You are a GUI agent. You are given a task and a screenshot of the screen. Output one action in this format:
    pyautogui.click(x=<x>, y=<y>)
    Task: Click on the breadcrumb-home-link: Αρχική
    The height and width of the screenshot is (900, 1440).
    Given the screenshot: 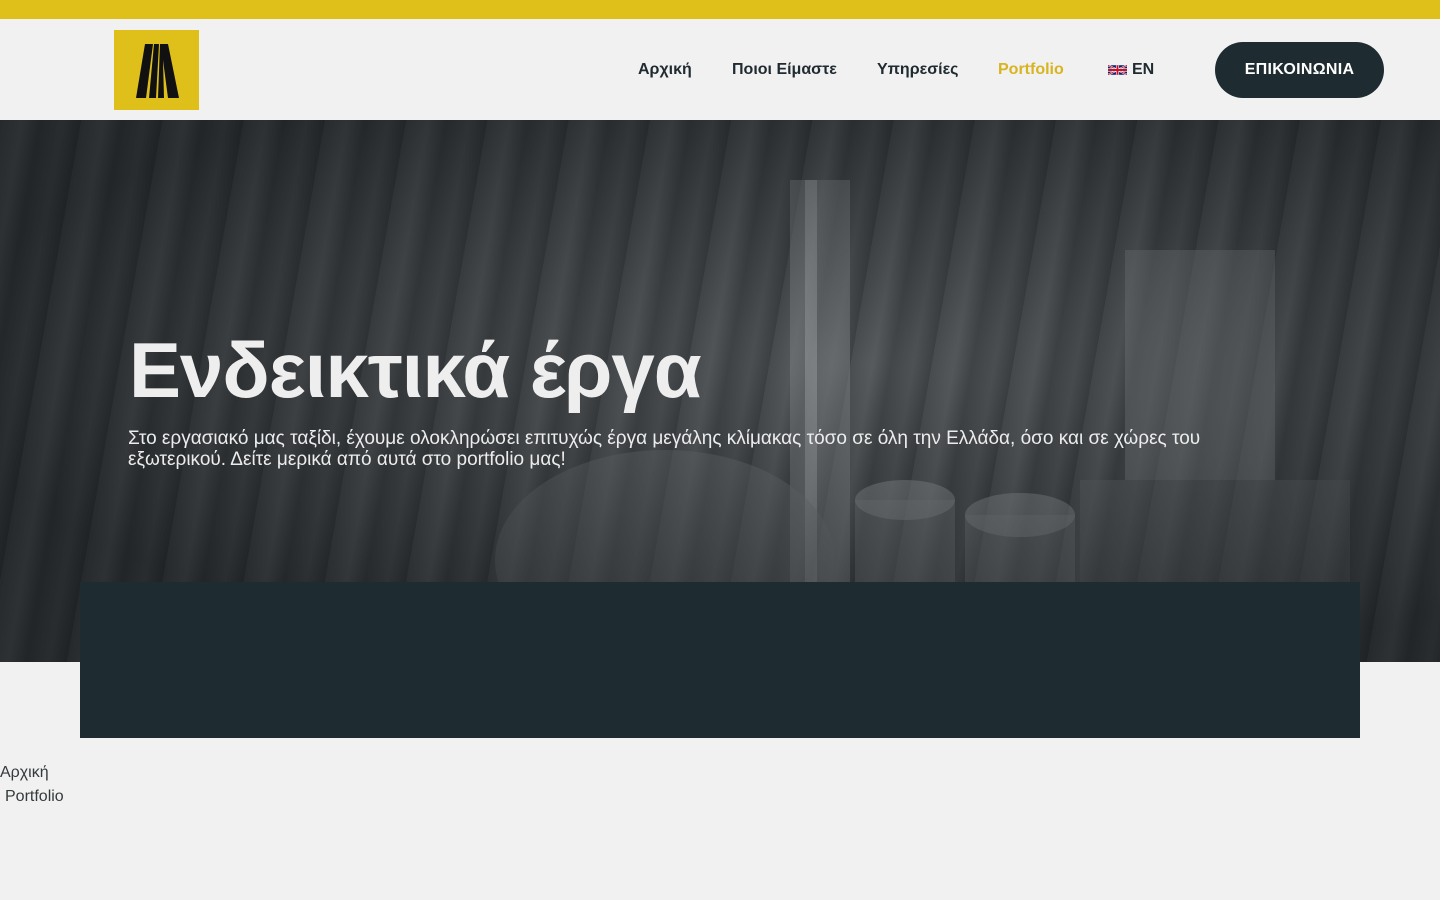 What is the action you would take?
    pyautogui.click(x=24, y=773)
    